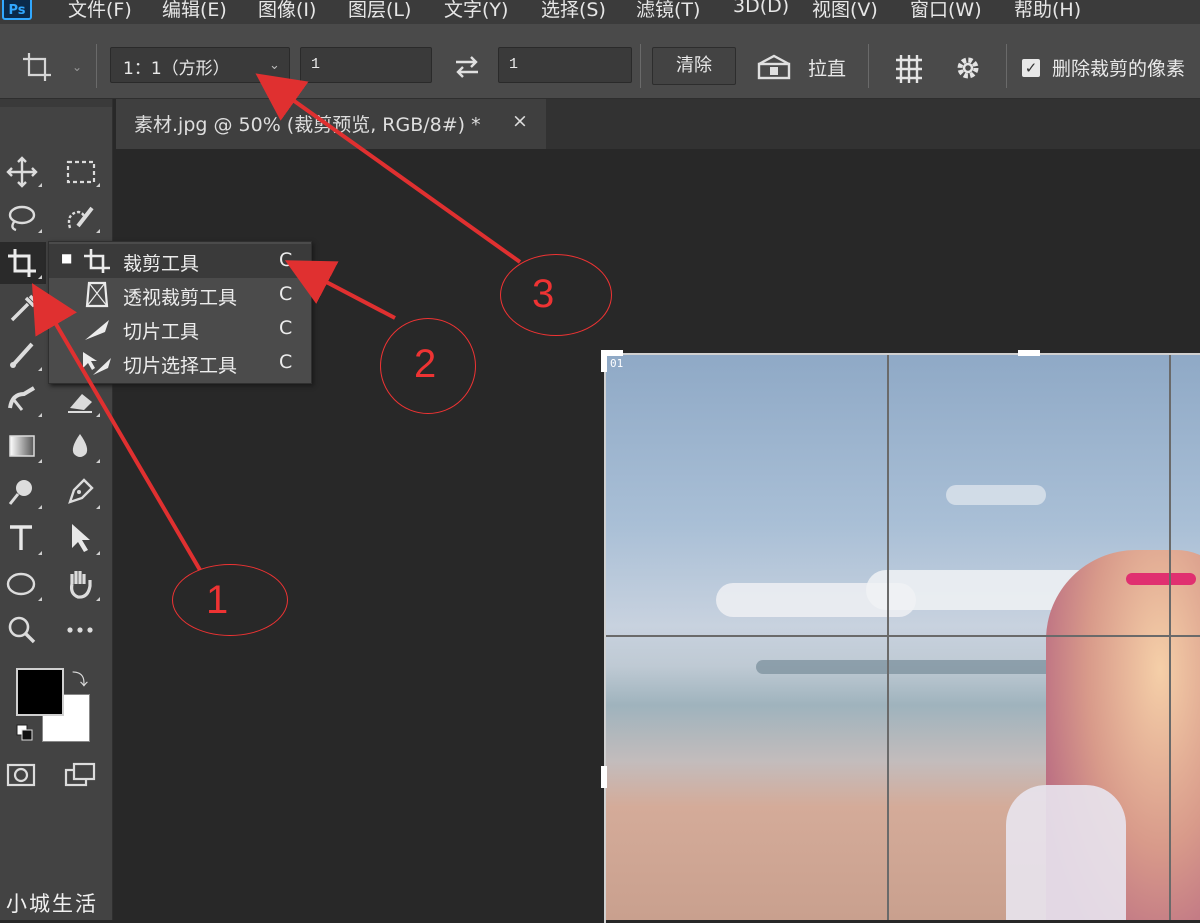  Describe the element at coordinates (217, 600) in the screenshot. I see `annotation-label-1: 1` at that location.